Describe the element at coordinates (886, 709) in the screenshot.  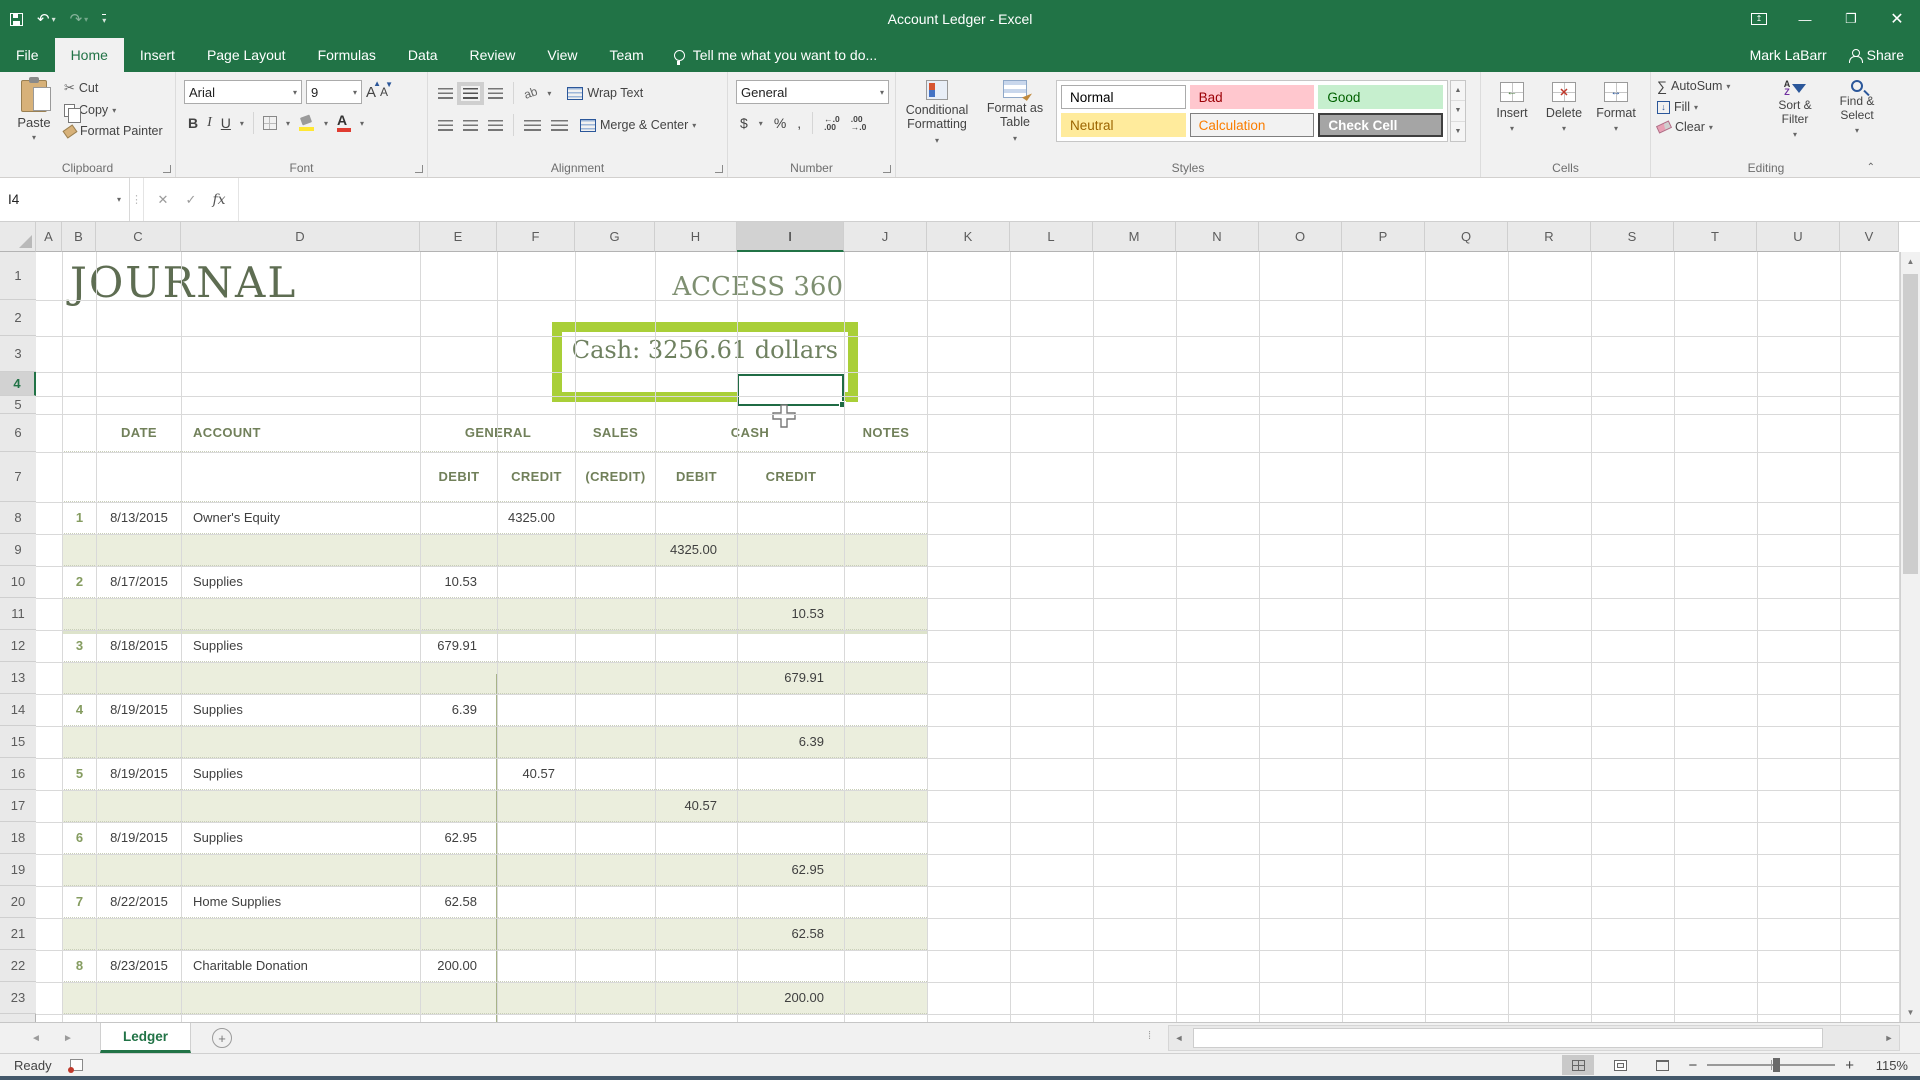
I see `cell-J14` at that location.